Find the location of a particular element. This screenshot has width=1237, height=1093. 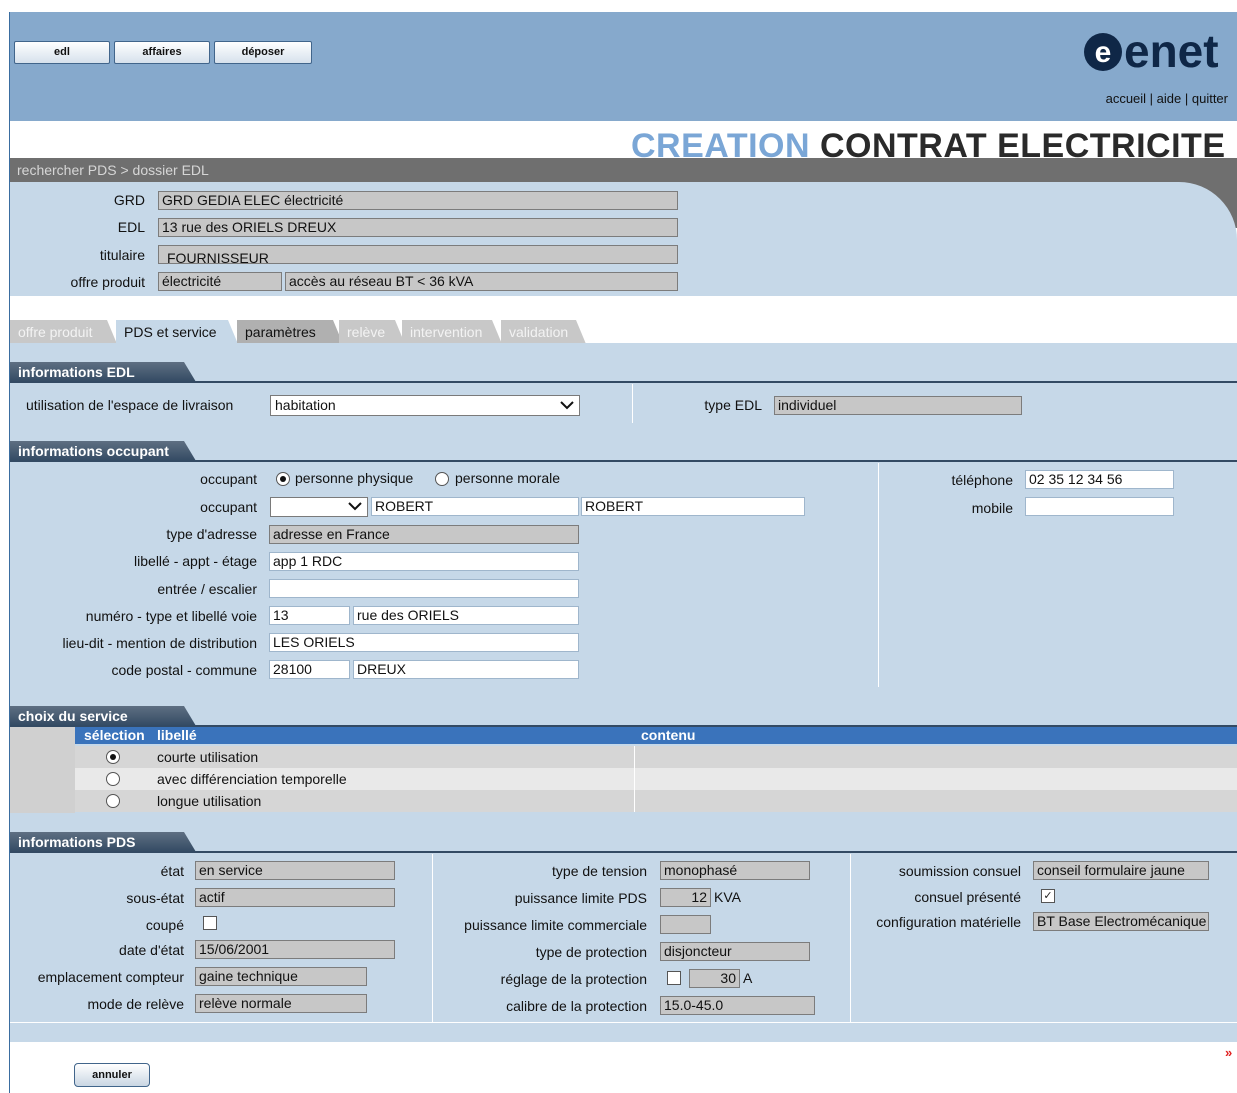

type-adresse-field: adresse en France is located at coordinates (424, 534).